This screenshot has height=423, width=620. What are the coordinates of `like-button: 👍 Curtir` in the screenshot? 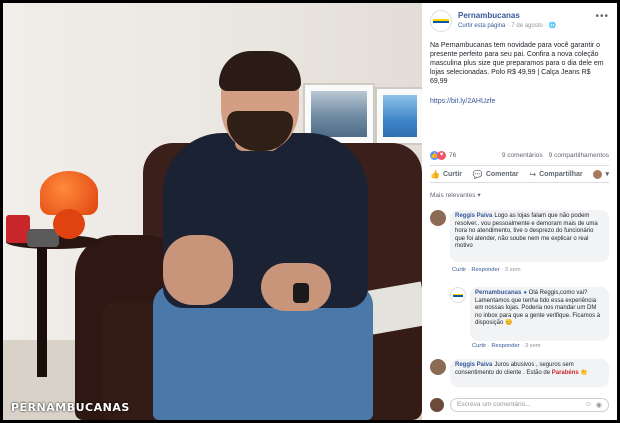 It's located at (446, 174).